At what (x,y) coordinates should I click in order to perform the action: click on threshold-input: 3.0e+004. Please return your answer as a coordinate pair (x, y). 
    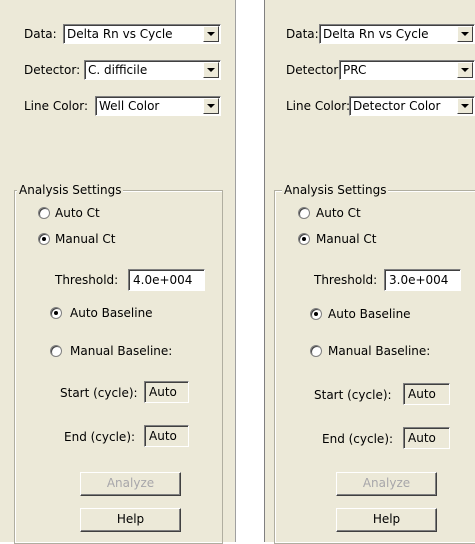
    Looking at the image, I should click on (422, 280).